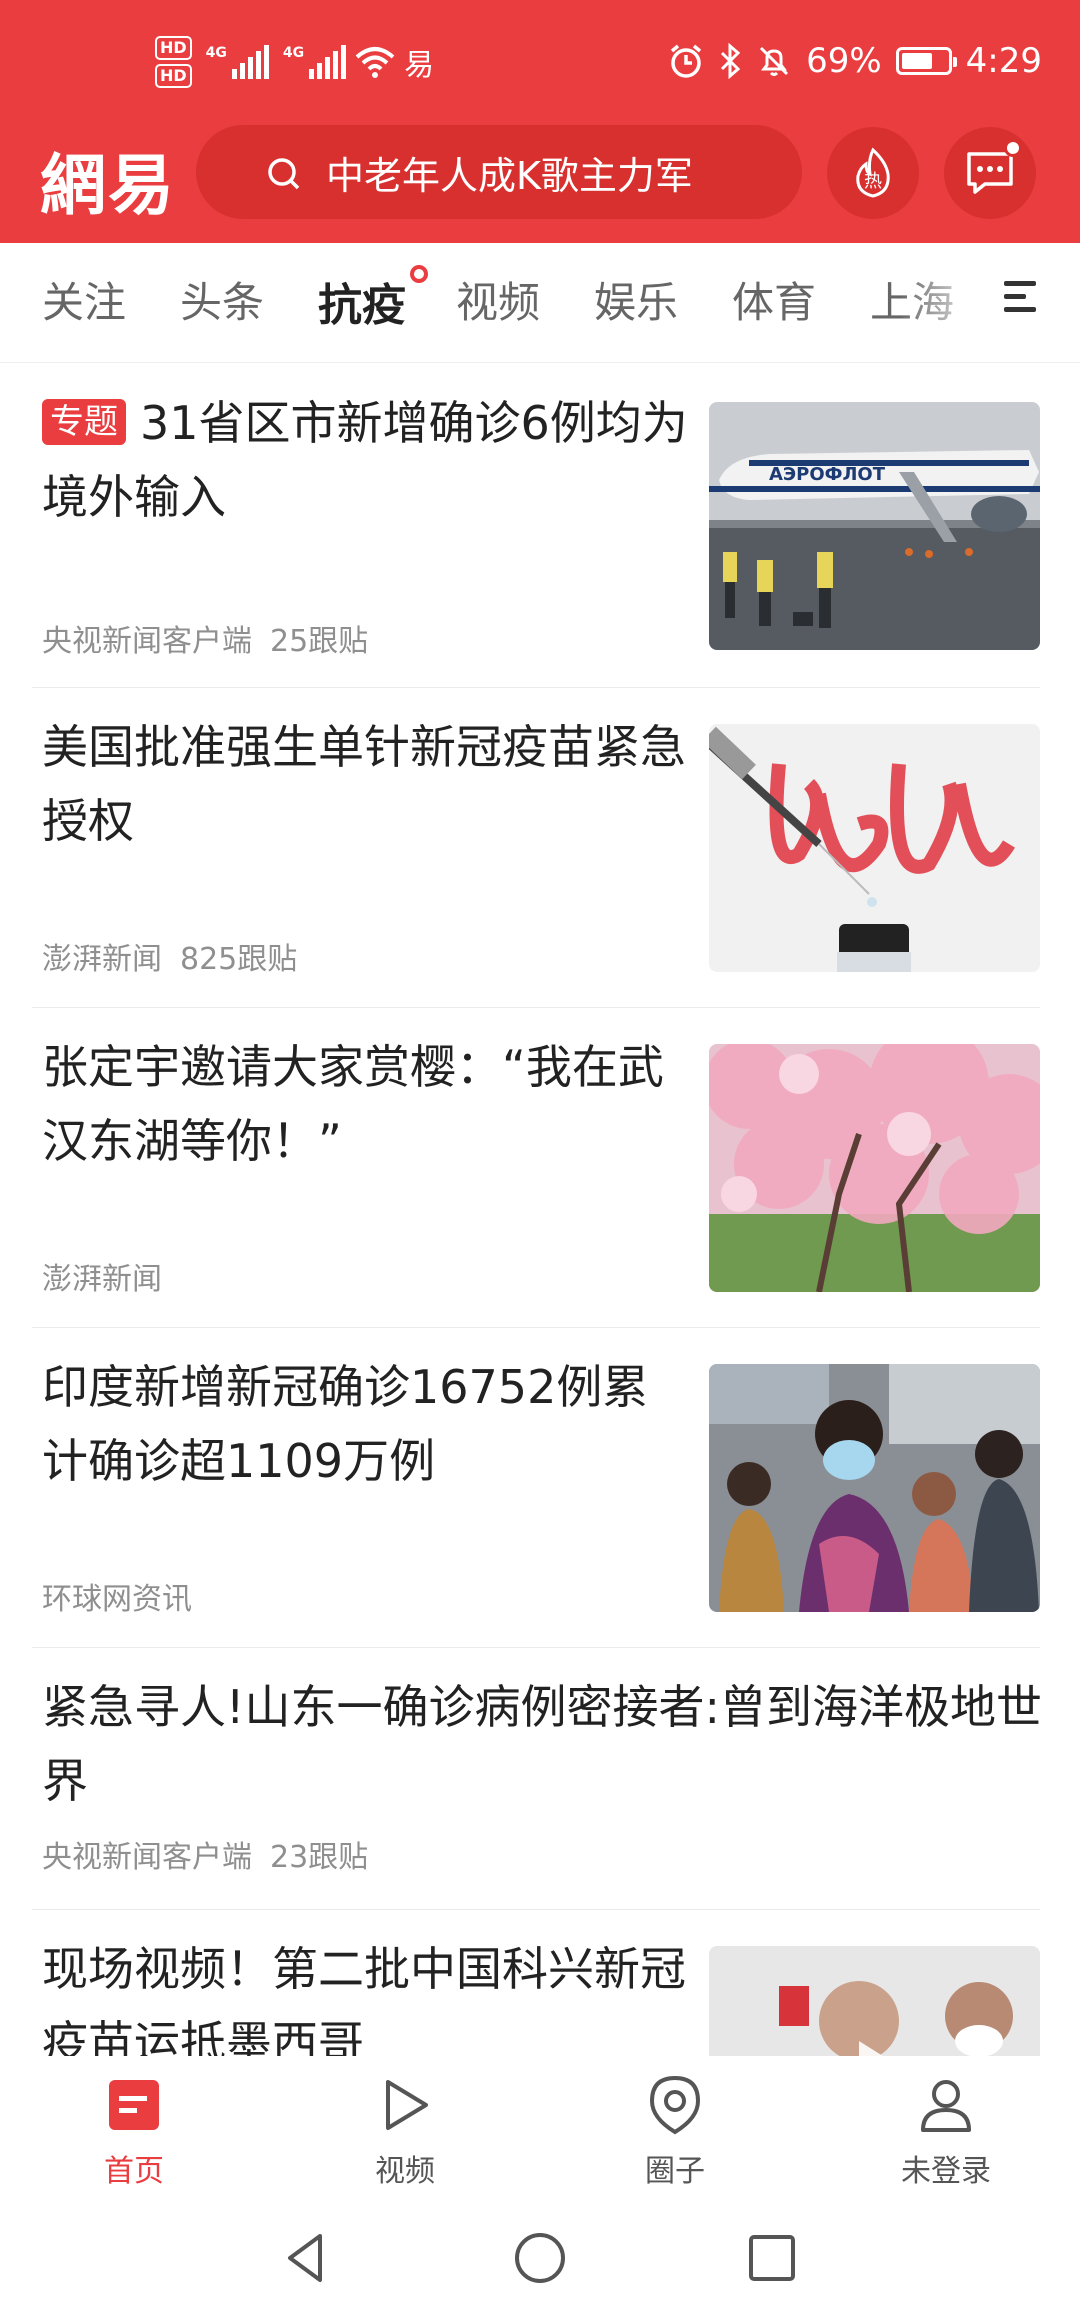  Describe the element at coordinates (293, 53) in the screenshot. I see `network-type-2: 4G` at that location.